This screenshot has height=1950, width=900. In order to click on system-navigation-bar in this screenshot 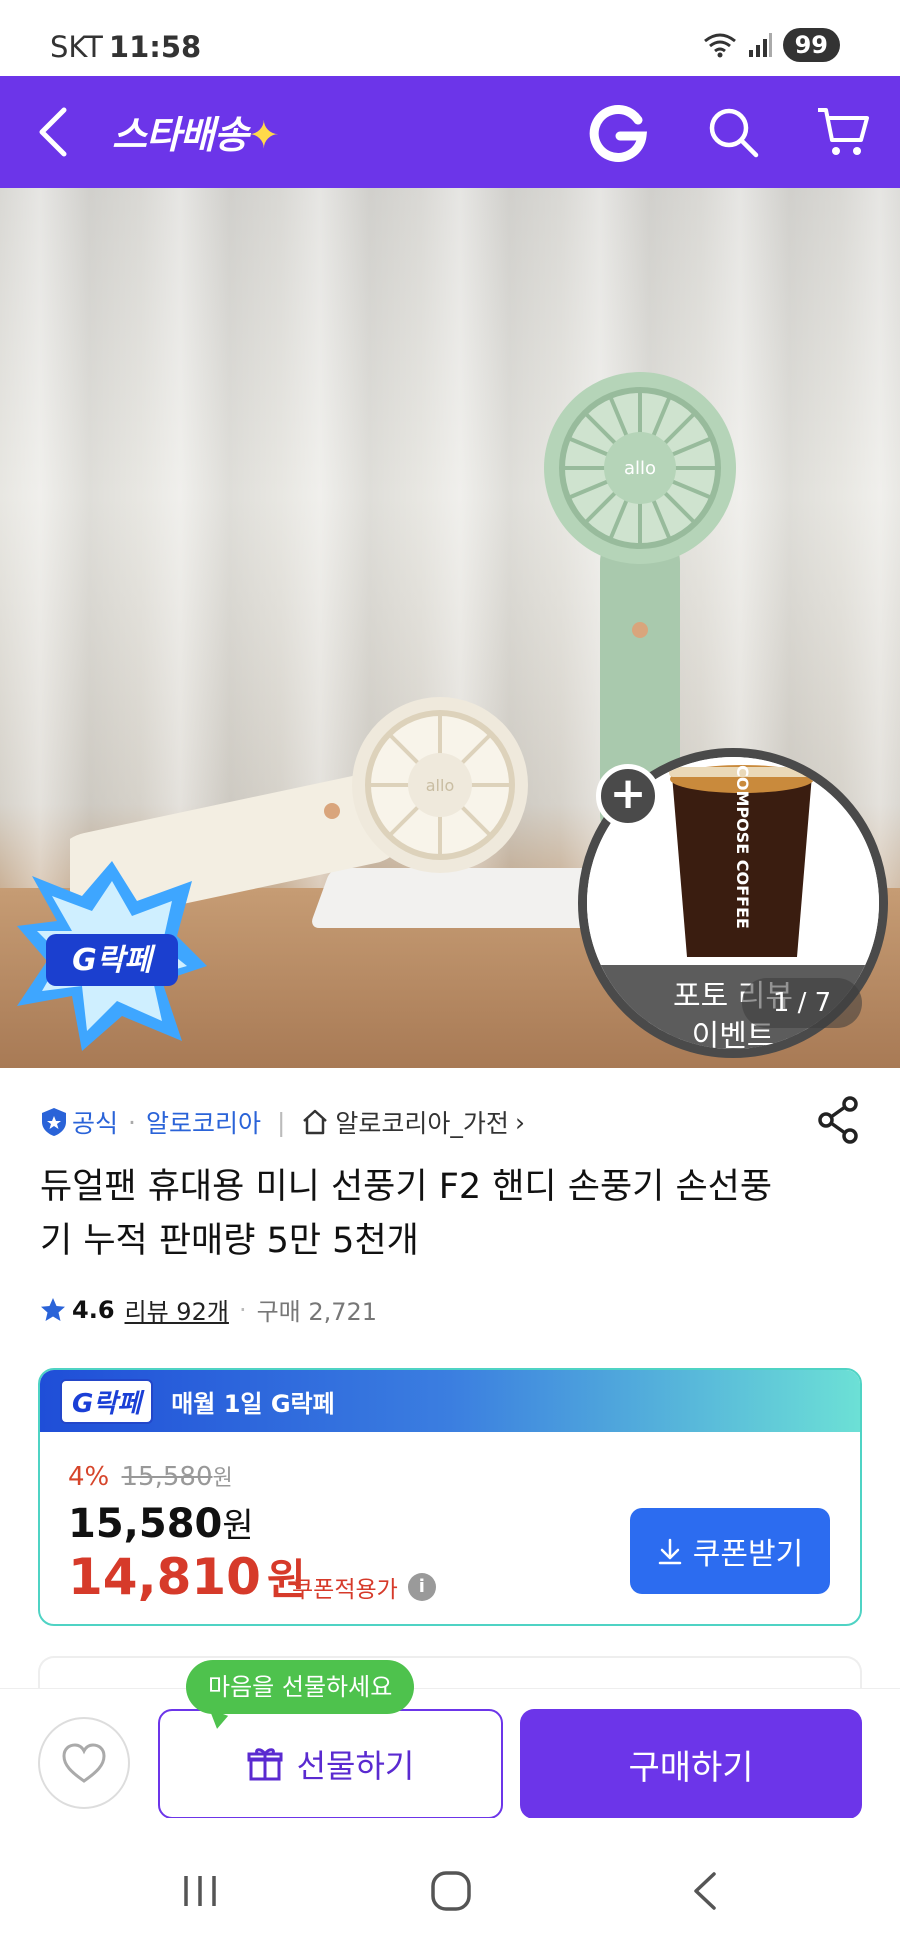, I will do `click(450, 1884)`.